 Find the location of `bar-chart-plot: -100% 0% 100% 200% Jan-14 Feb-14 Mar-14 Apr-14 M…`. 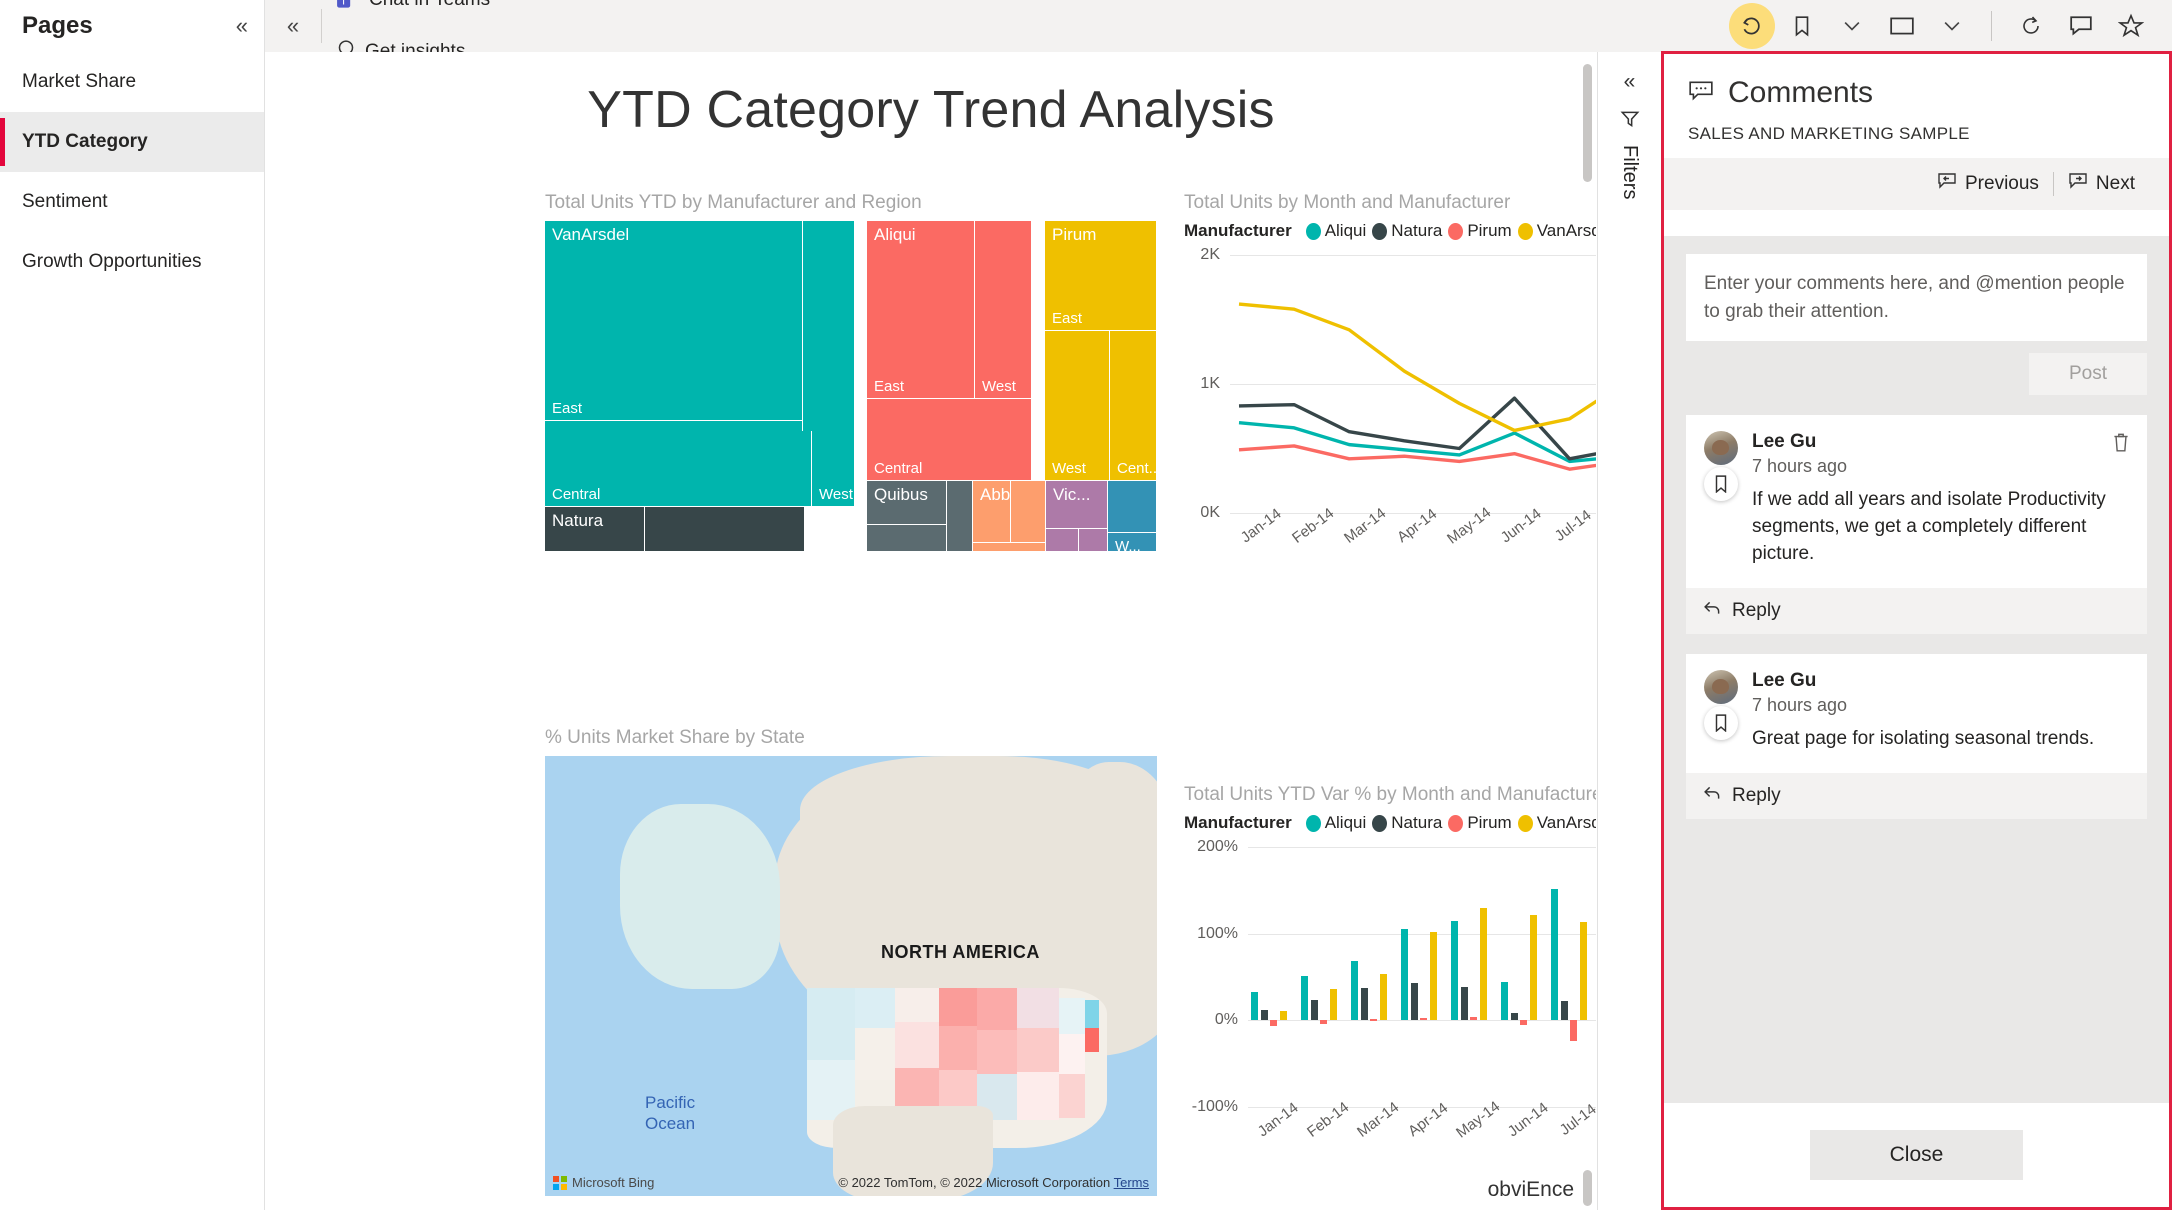

bar-chart-plot: -100% 0% 100% 200% Jan-14 Feb-14 Mar-14 Apr-14 M… is located at coordinates (1394, 990).